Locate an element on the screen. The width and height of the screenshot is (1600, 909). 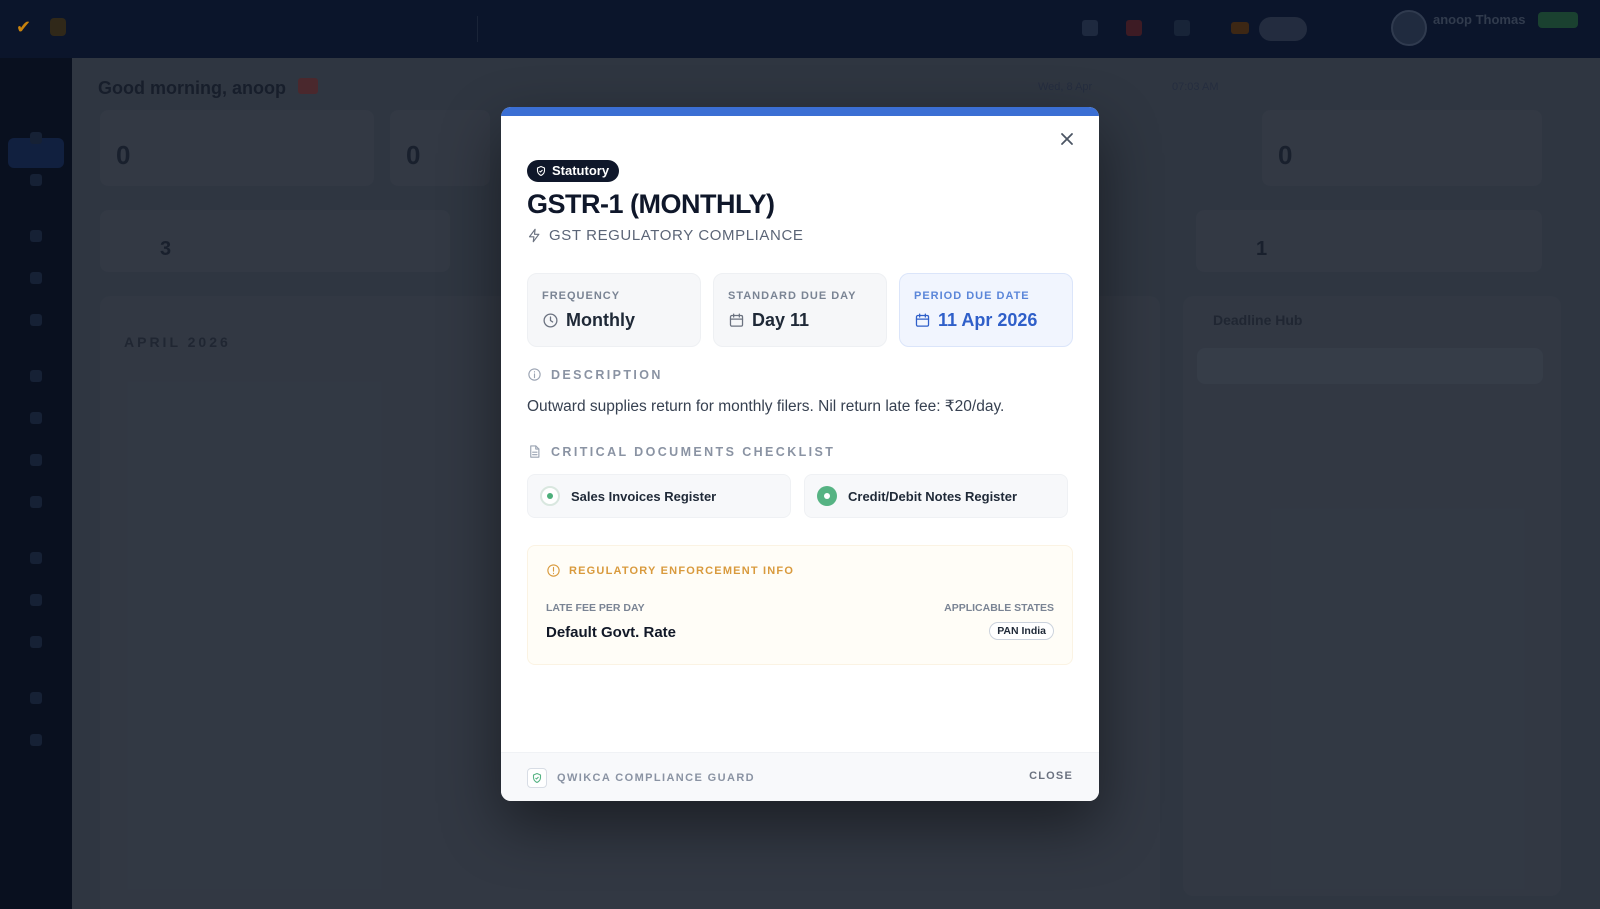
frequency-value-text: Monthly is located at coordinates (600, 320).